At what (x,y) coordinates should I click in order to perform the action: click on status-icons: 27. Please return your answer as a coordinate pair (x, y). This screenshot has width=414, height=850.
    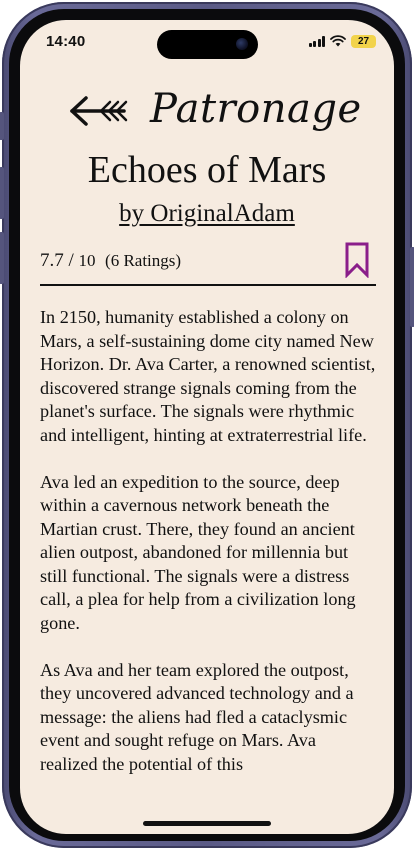
    Looking at the image, I should click on (342, 41).